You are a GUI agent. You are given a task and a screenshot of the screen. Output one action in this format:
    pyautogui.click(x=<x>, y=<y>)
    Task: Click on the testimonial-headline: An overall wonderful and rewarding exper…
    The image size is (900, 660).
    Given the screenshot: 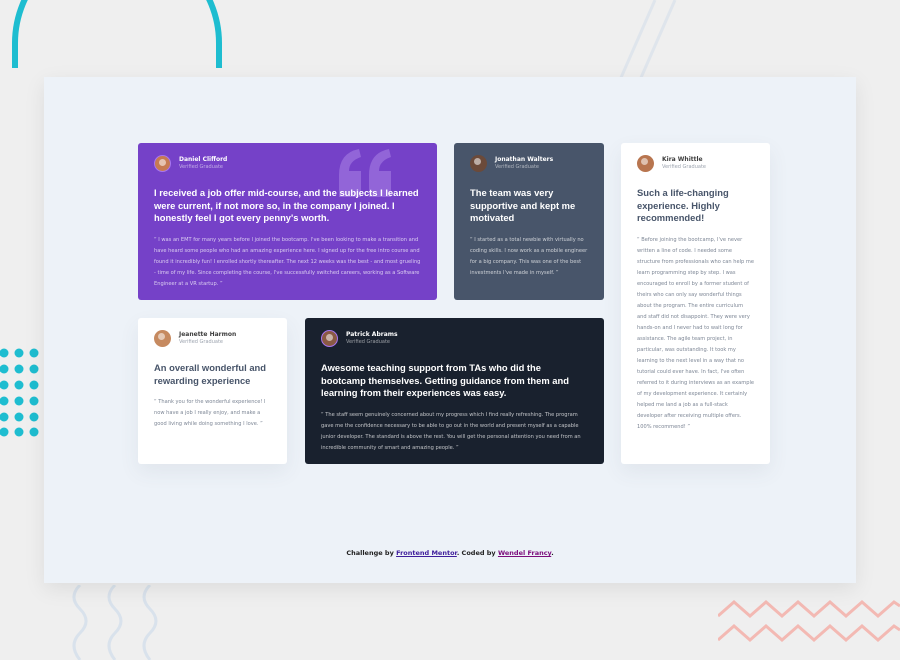 What is the action you would take?
    pyautogui.click(x=210, y=374)
    